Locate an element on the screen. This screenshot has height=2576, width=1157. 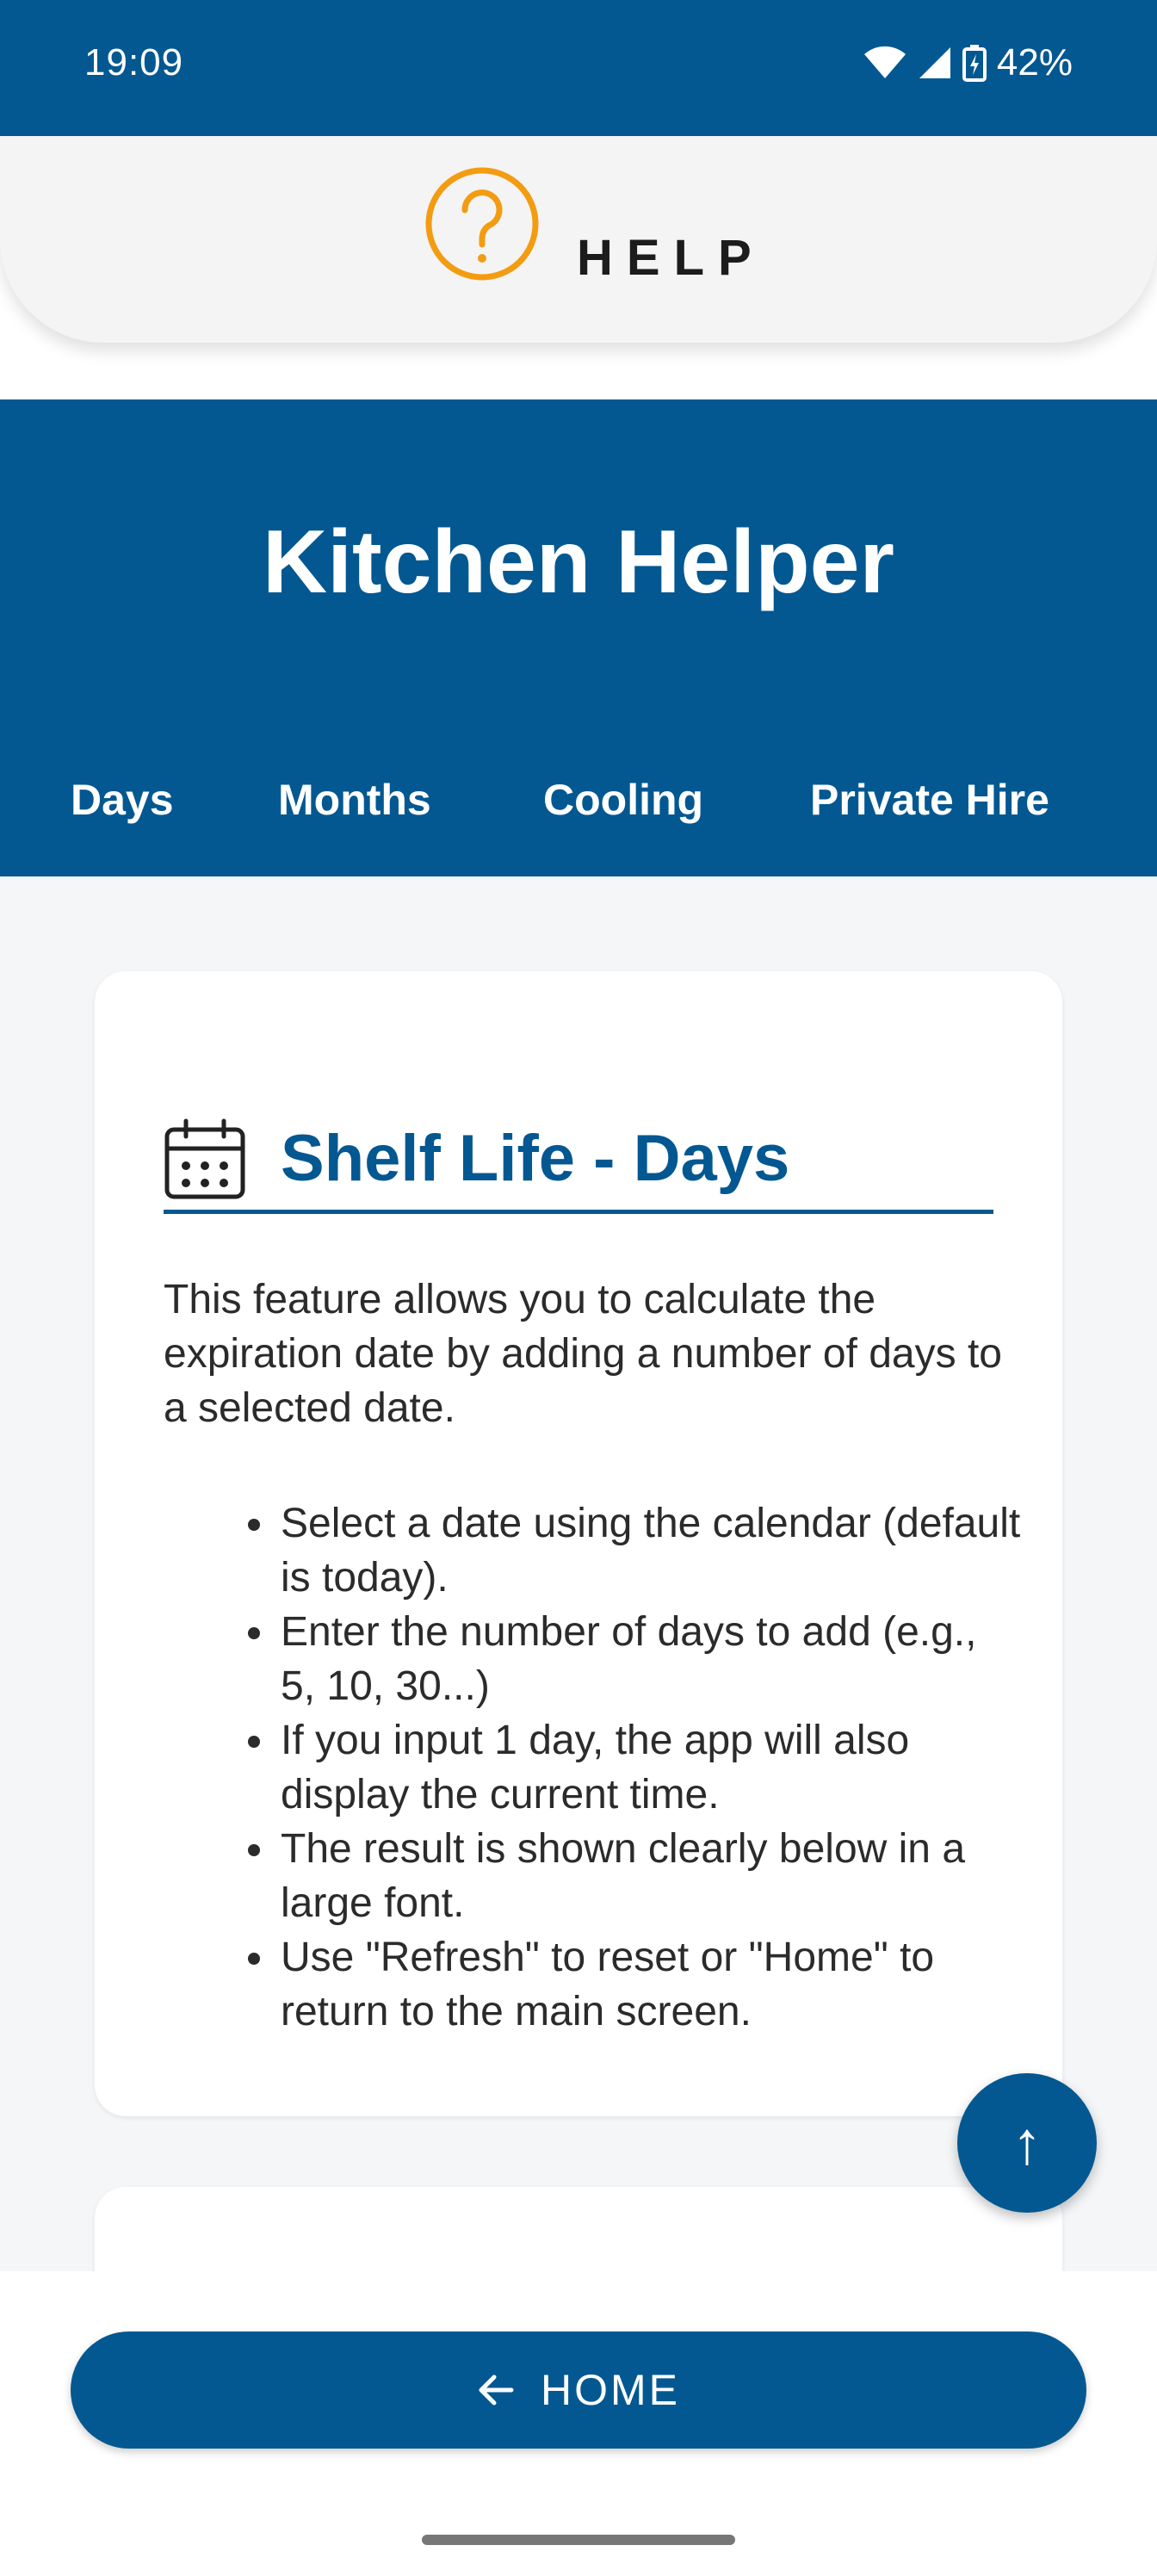
bottom-bar: HOME is located at coordinates (579, 2424).